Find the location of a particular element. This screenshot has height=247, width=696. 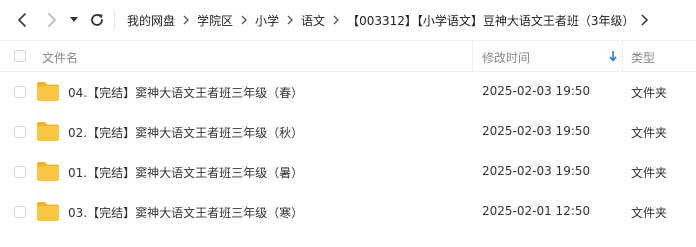

select-all-checkbox is located at coordinates (20, 56).